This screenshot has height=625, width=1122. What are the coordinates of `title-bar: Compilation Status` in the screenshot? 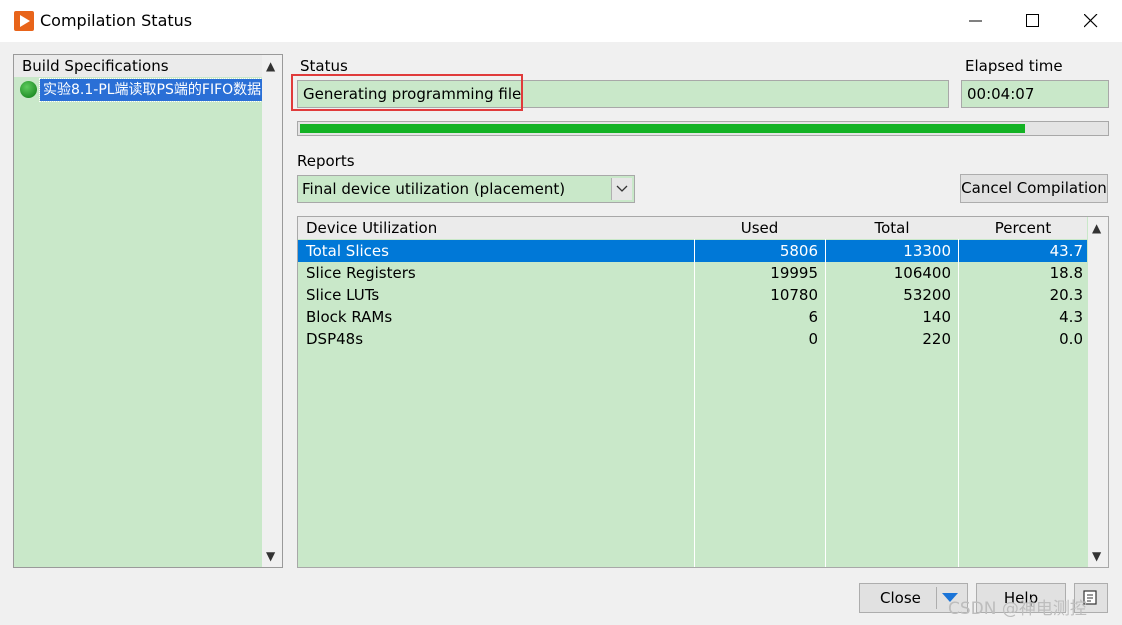 It's located at (561, 21).